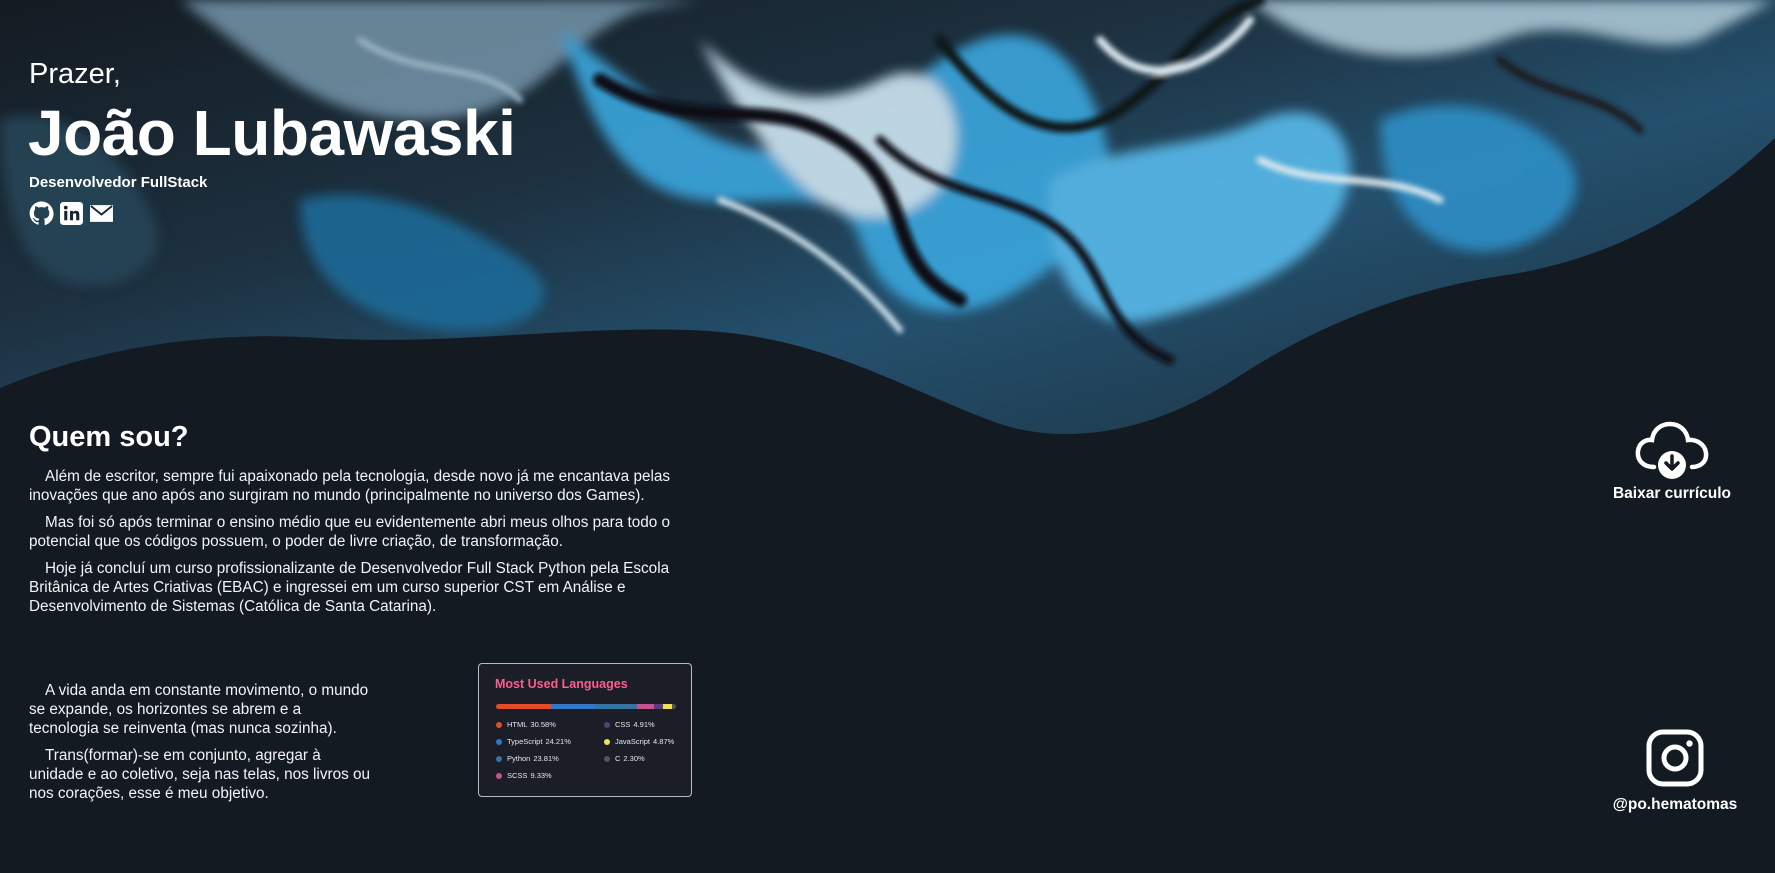  Describe the element at coordinates (109, 437) in the screenshot. I see `about-title: Quem sou?` at that location.